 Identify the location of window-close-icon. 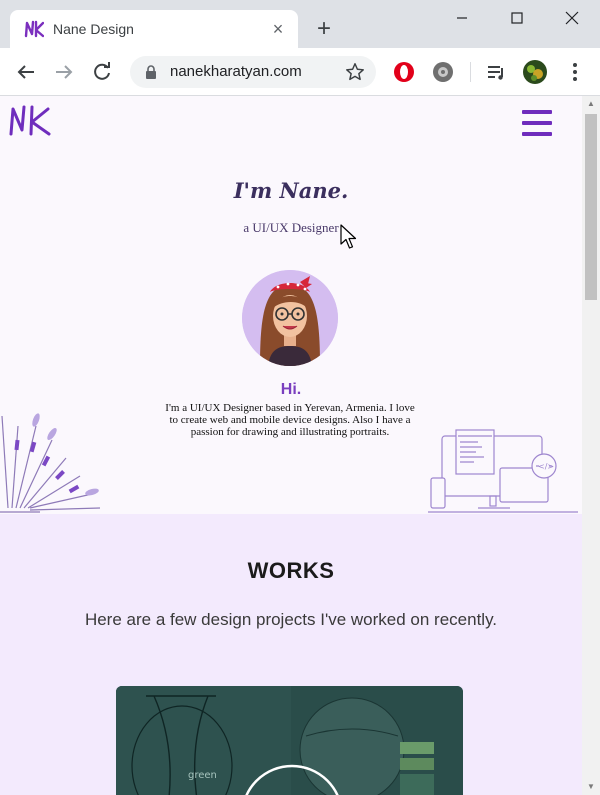
(572, 18).